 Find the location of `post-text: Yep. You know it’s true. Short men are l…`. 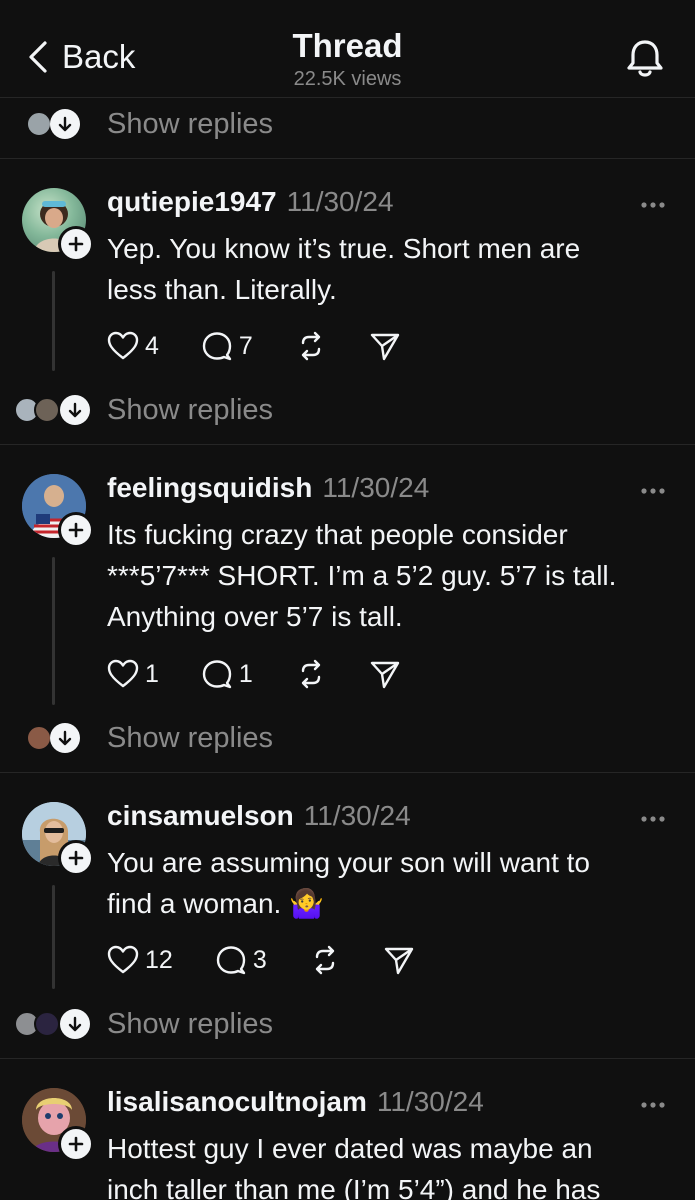

post-text: Yep. You know it’s true. Short men are l… is located at coordinates (392, 269).